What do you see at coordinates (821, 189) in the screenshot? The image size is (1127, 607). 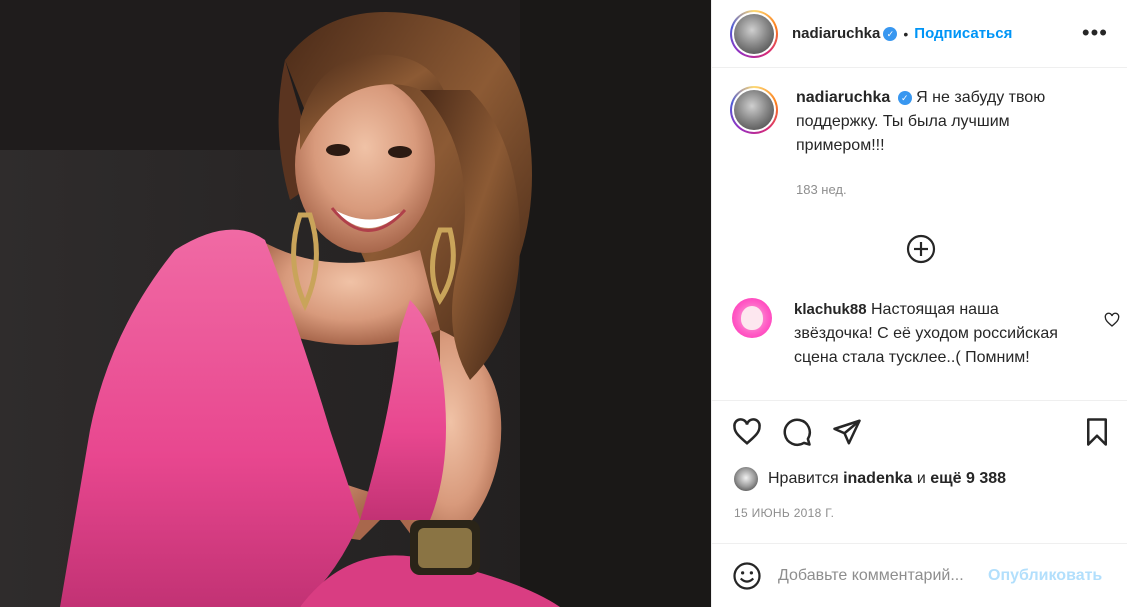 I see `caption-time-ago: 183 нед.` at bounding box center [821, 189].